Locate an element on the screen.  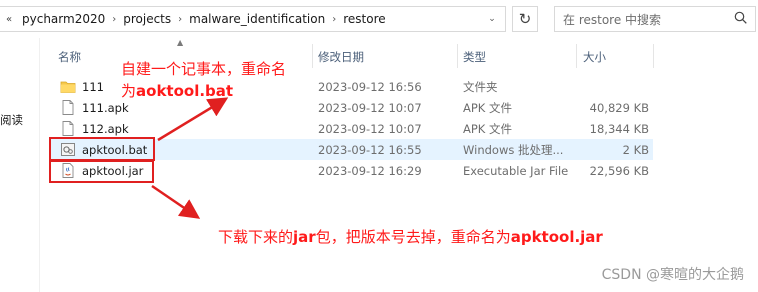
watermark: CSDN @寒暄的大企鹅 is located at coordinates (672, 275).